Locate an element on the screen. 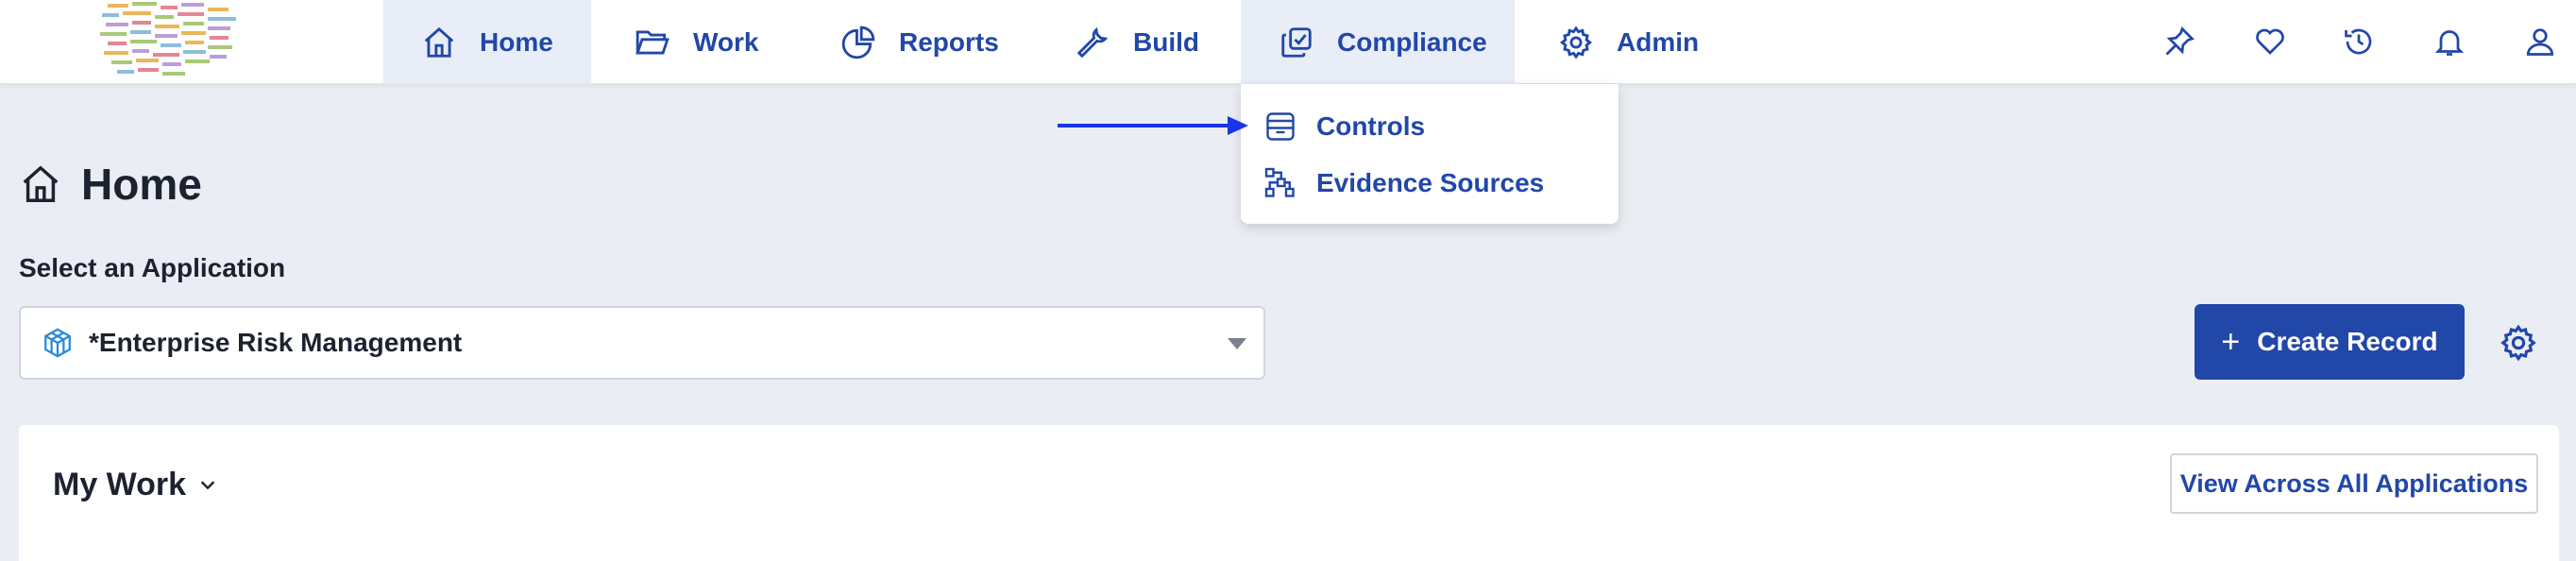 Image resolution: width=2576 pixels, height=561 pixels. nav-home: Home is located at coordinates (487, 42).